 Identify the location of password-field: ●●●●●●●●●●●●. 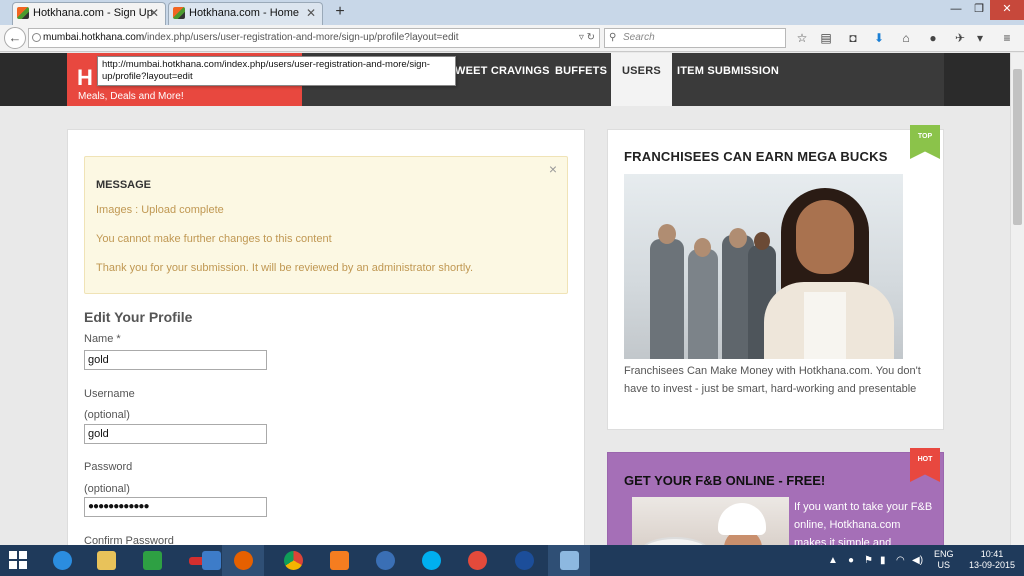
(175, 507).